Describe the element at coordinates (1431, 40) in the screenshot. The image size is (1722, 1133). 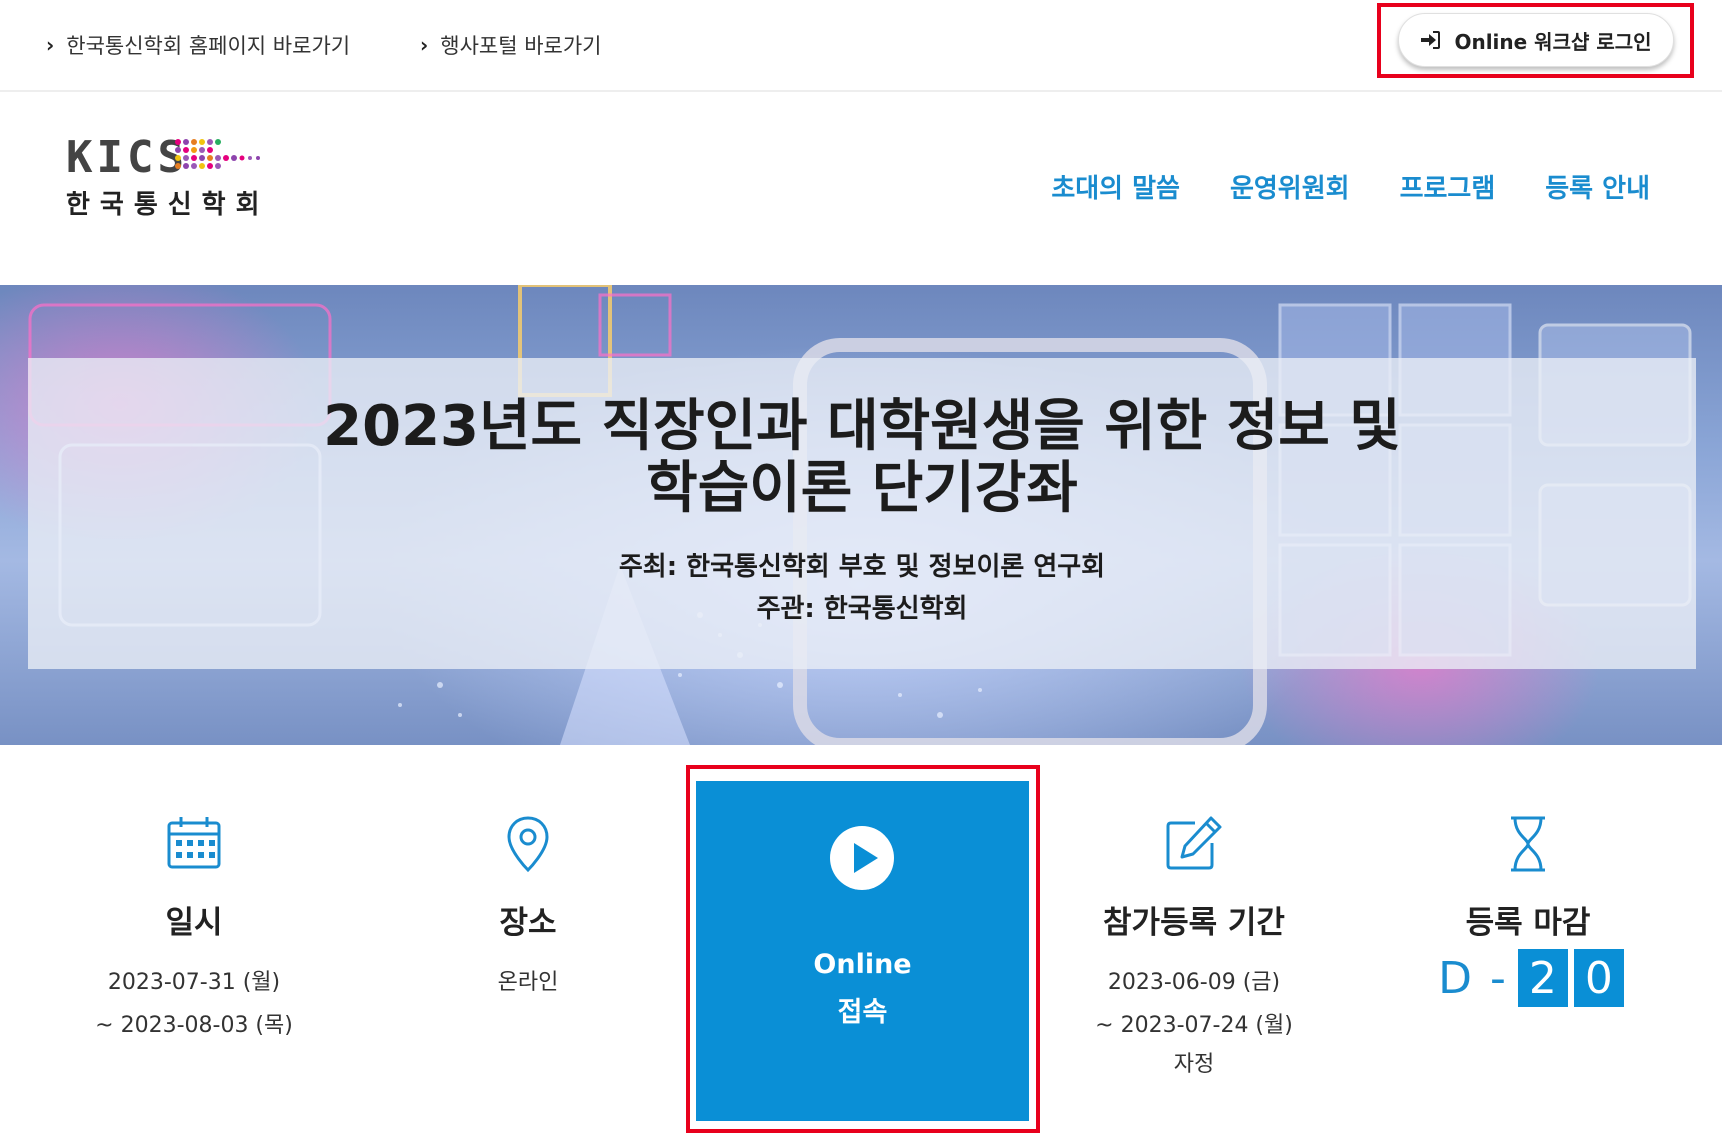
I see `sign-in-icon` at that location.